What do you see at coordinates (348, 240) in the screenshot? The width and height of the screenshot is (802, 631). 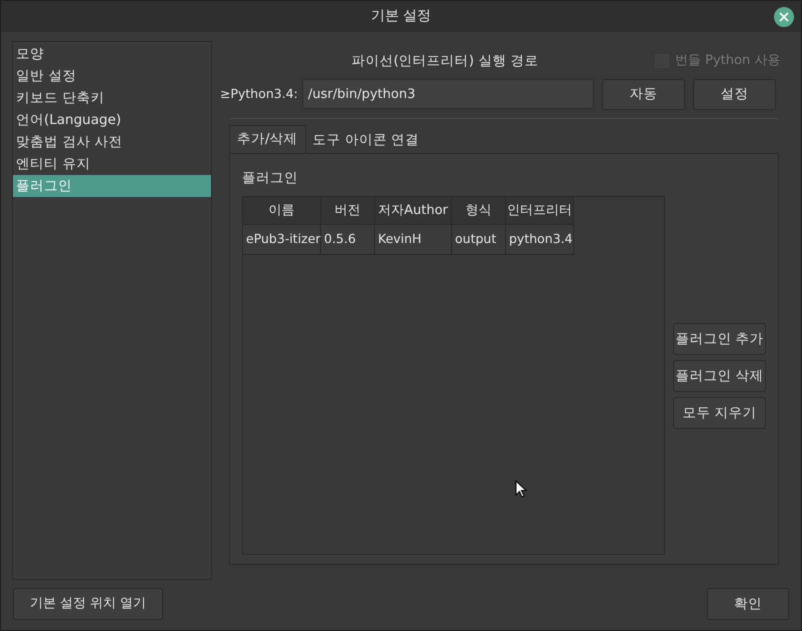 I see `table-cell: 0.5.6` at bounding box center [348, 240].